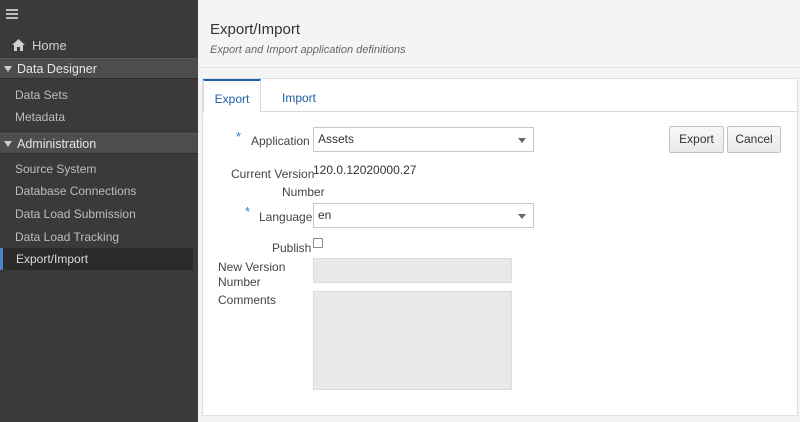  What do you see at coordinates (303, 192) in the screenshot?
I see `current-version-label-line2: Number` at bounding box center [303, 192].